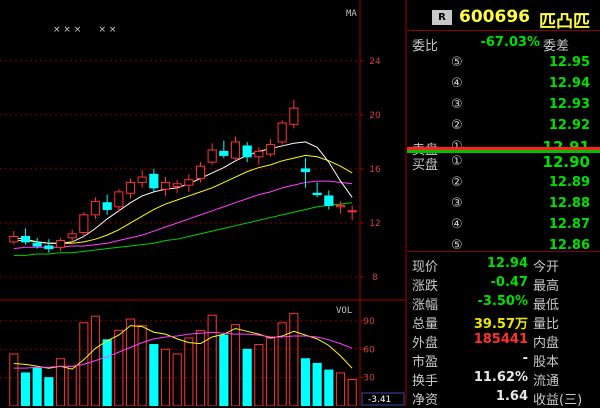  I want to click on ask-level-2: ② 12.92, so click(503, 126).